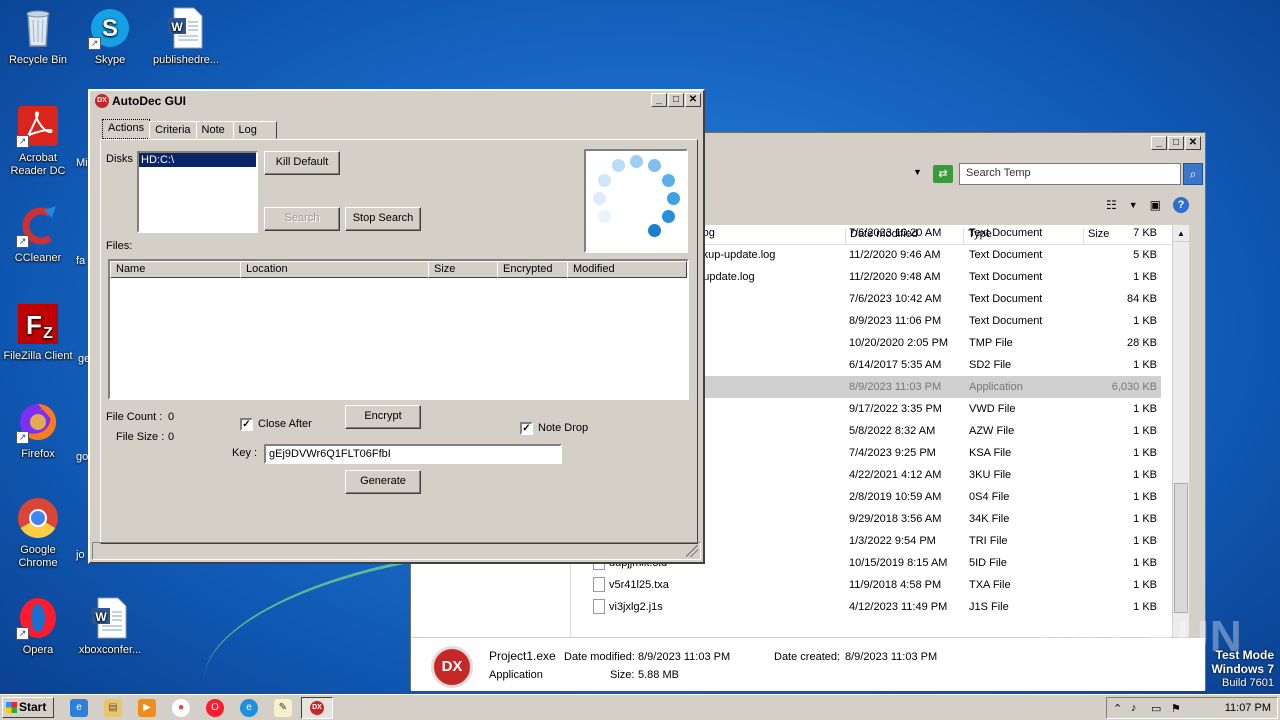 Image resolution: width=1280 pixels, height=720 pixels. What do you see at coordinates (1117, 708) in the screenshot?
I see `chevron-up-icon: ⌃` at bounding box center [1117, 708].